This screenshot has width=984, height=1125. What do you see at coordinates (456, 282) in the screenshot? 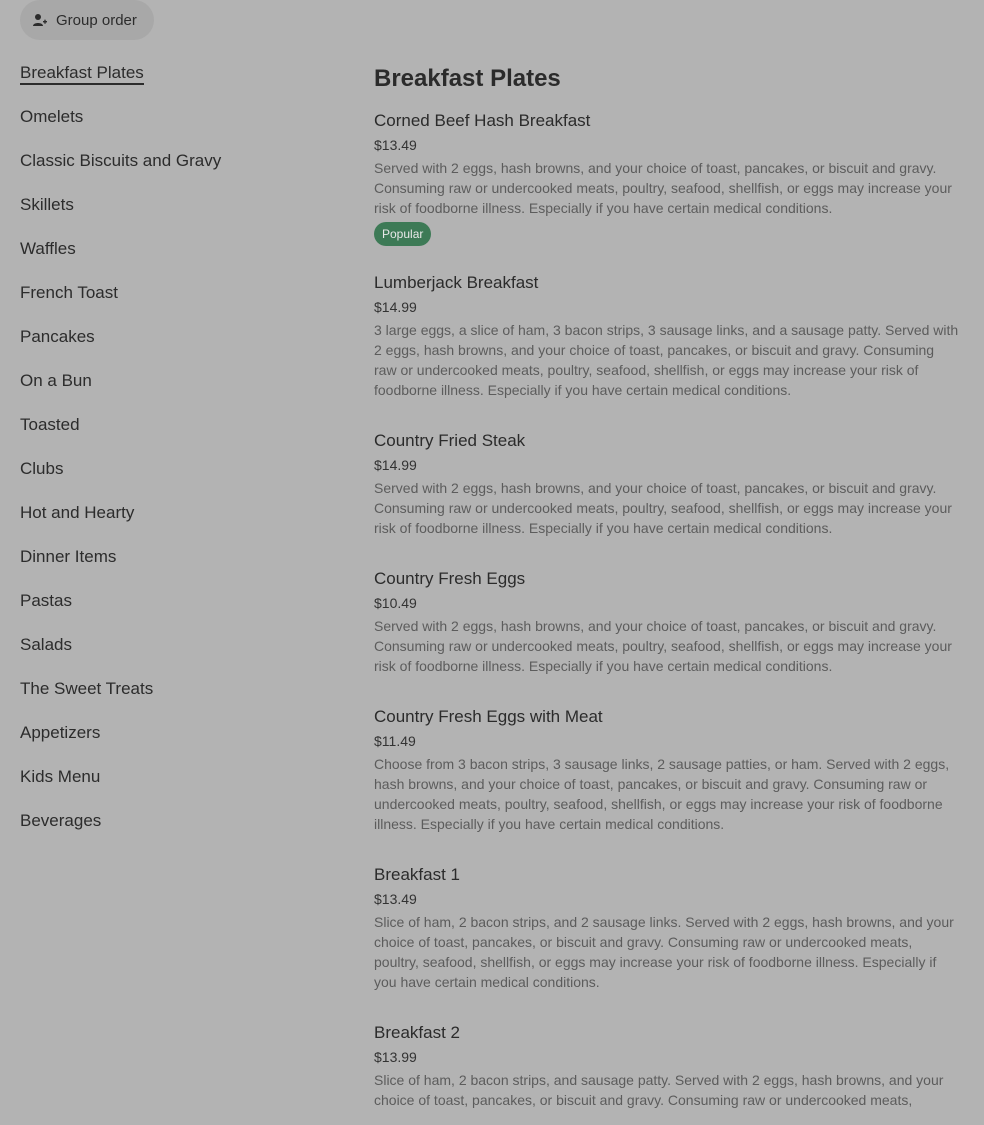
I see `menu-item-name: Lumberjack Breakfast` at bounding box center [456, 282].